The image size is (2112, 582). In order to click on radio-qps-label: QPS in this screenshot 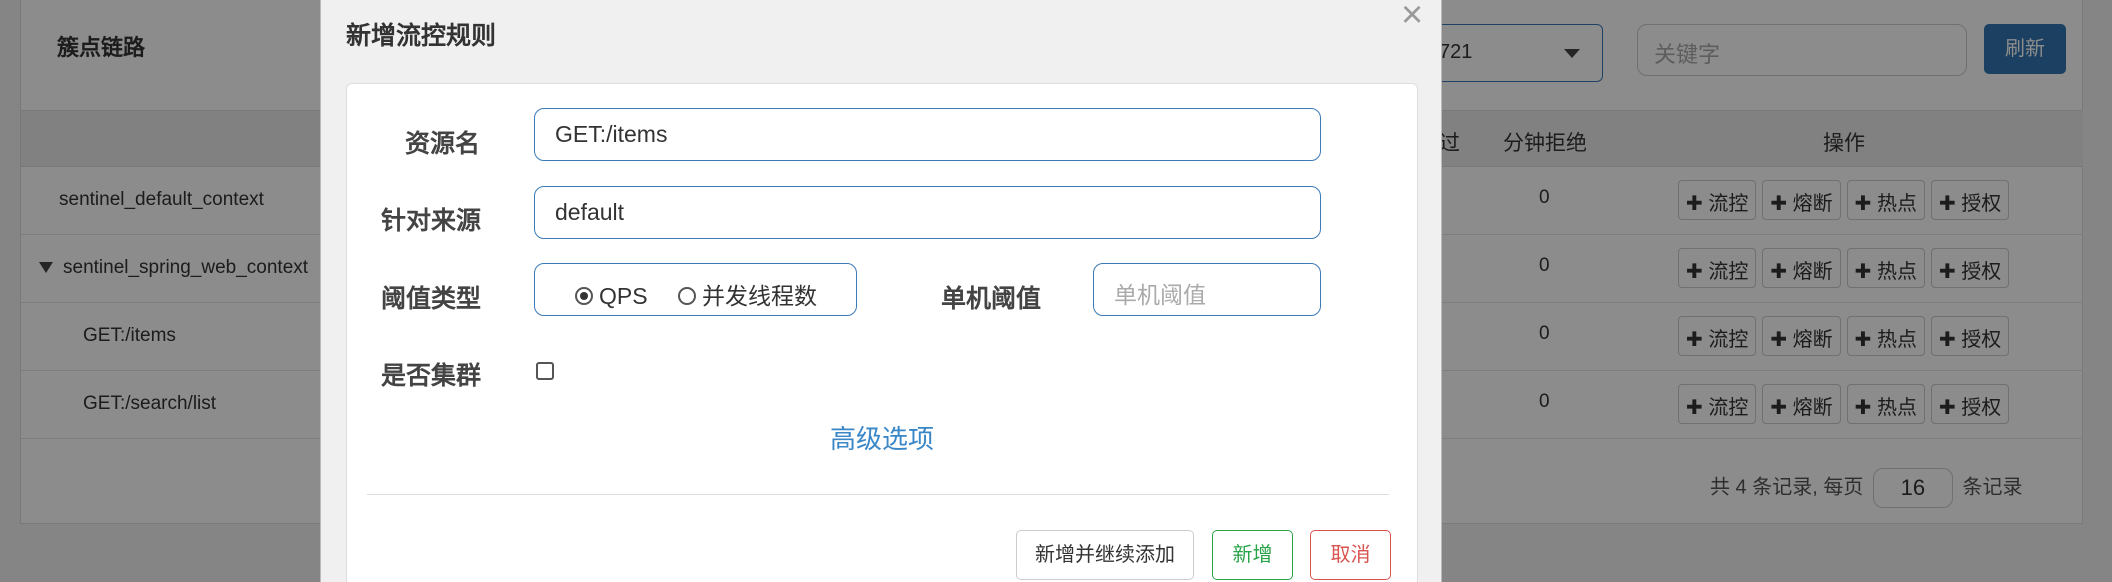, I will do `click(623, 296)`.